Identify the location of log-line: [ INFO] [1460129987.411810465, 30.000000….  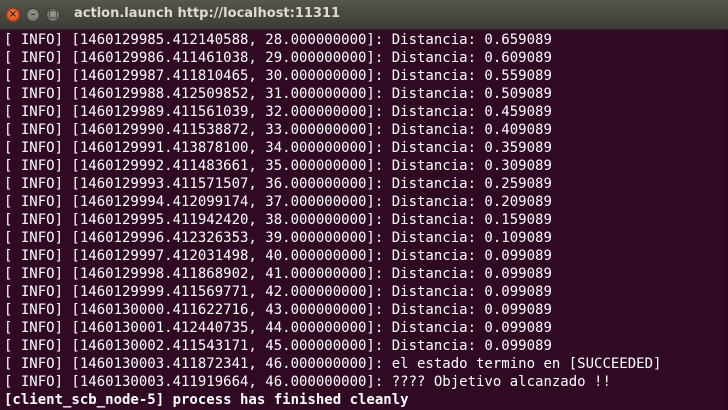
(278, 76).